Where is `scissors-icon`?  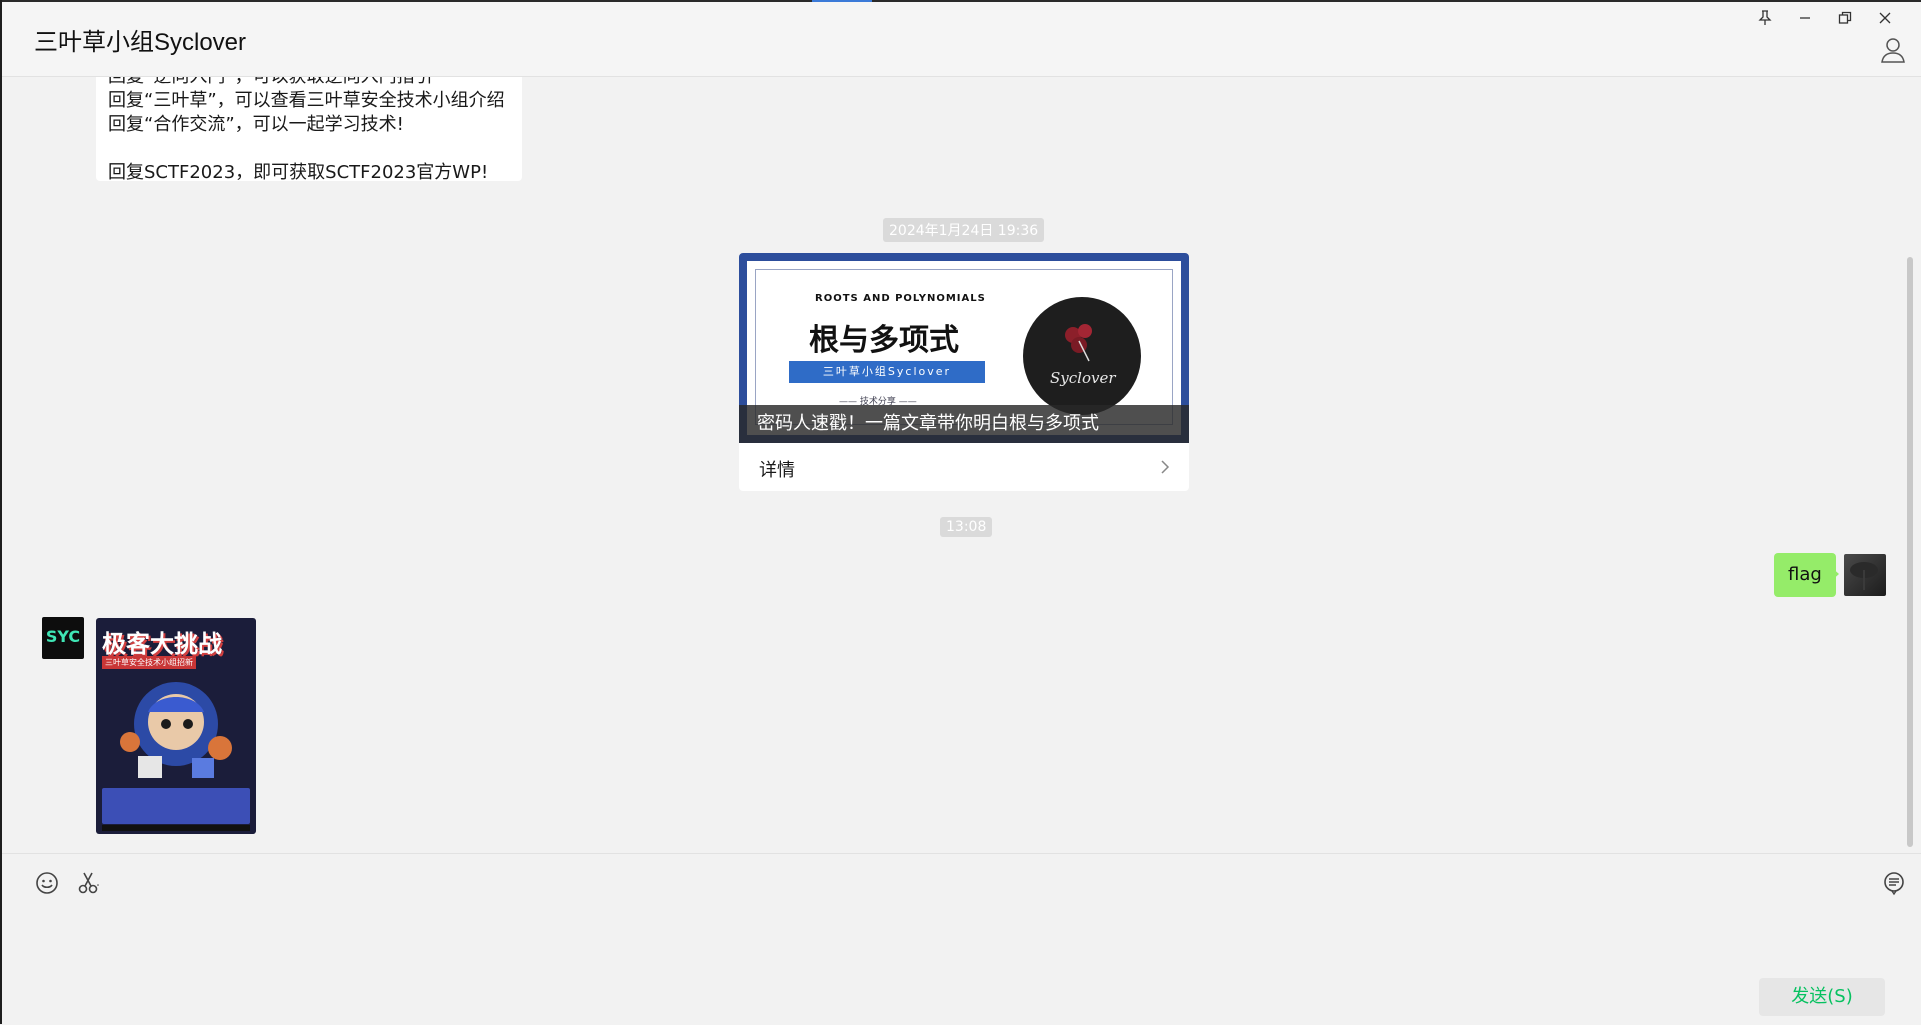 scissors-icon is located at coordinates (89, 883).